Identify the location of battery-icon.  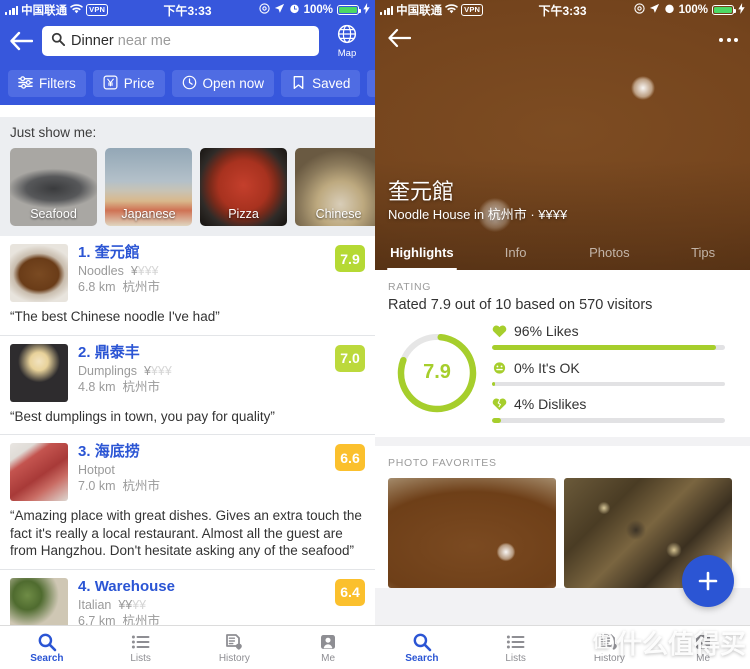
(349, 10).